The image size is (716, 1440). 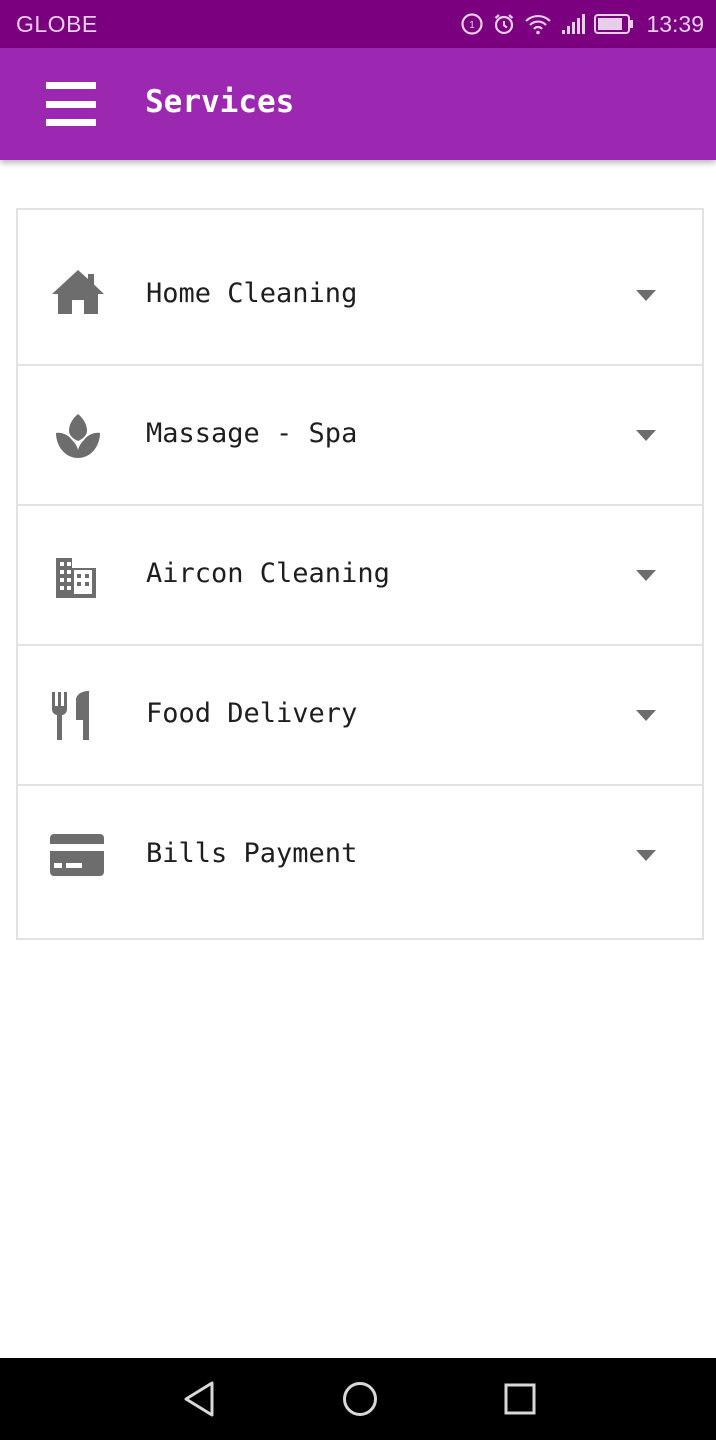 I want to click on restaurant-icon, so click(x=78, y=718).